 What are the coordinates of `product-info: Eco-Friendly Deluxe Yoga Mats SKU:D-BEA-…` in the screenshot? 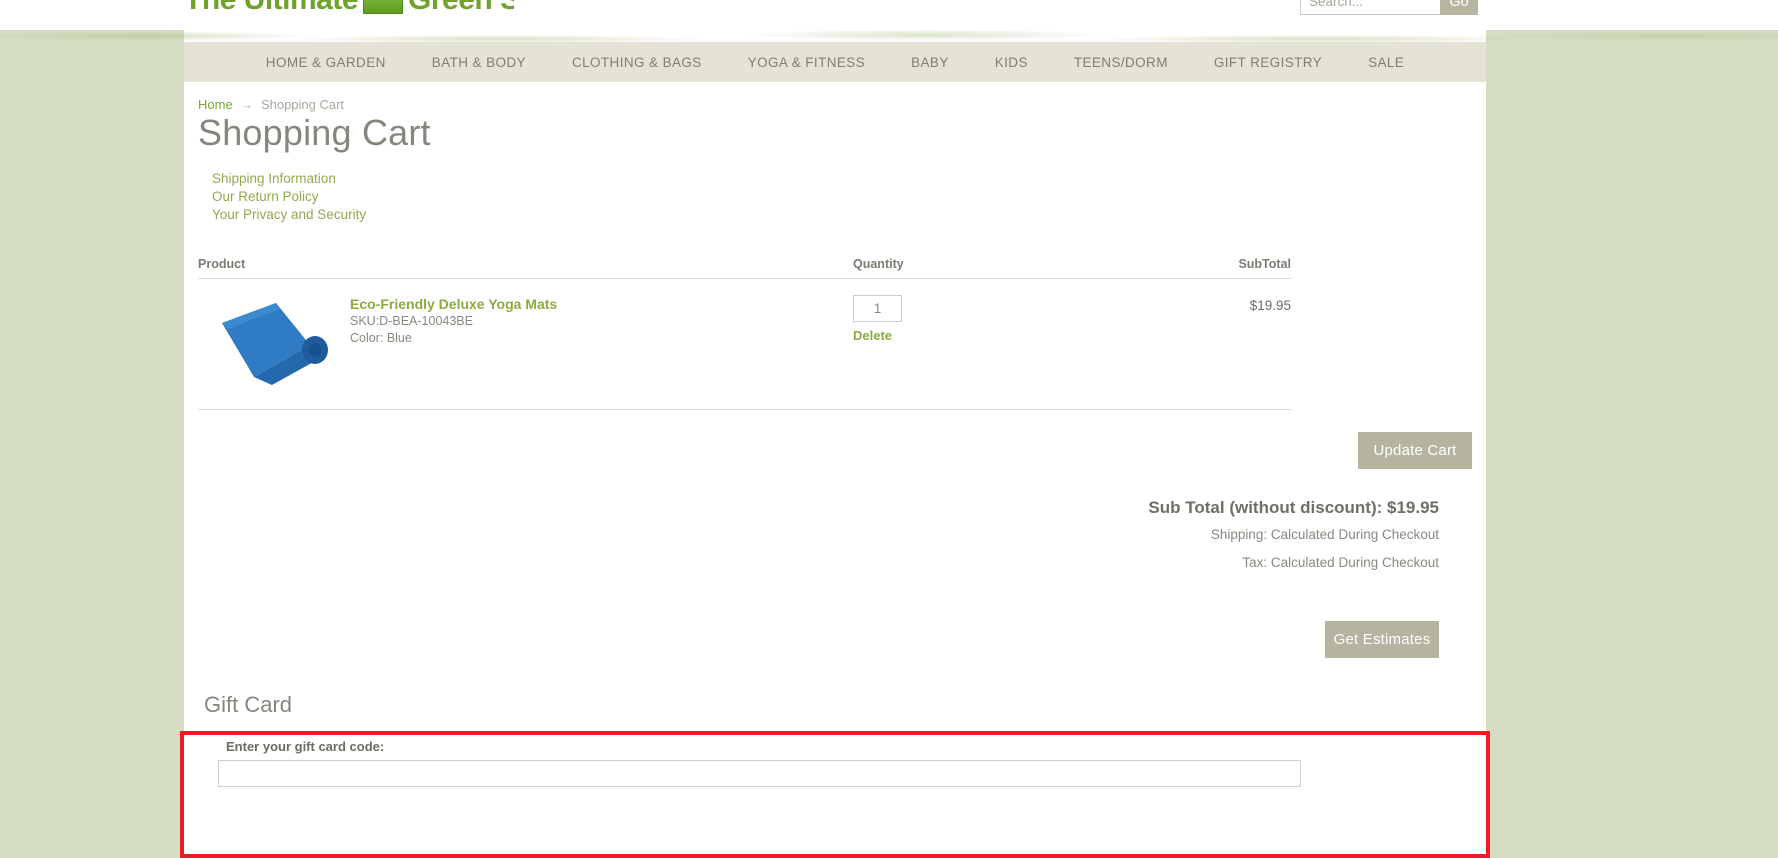 It's located at (453, 321).